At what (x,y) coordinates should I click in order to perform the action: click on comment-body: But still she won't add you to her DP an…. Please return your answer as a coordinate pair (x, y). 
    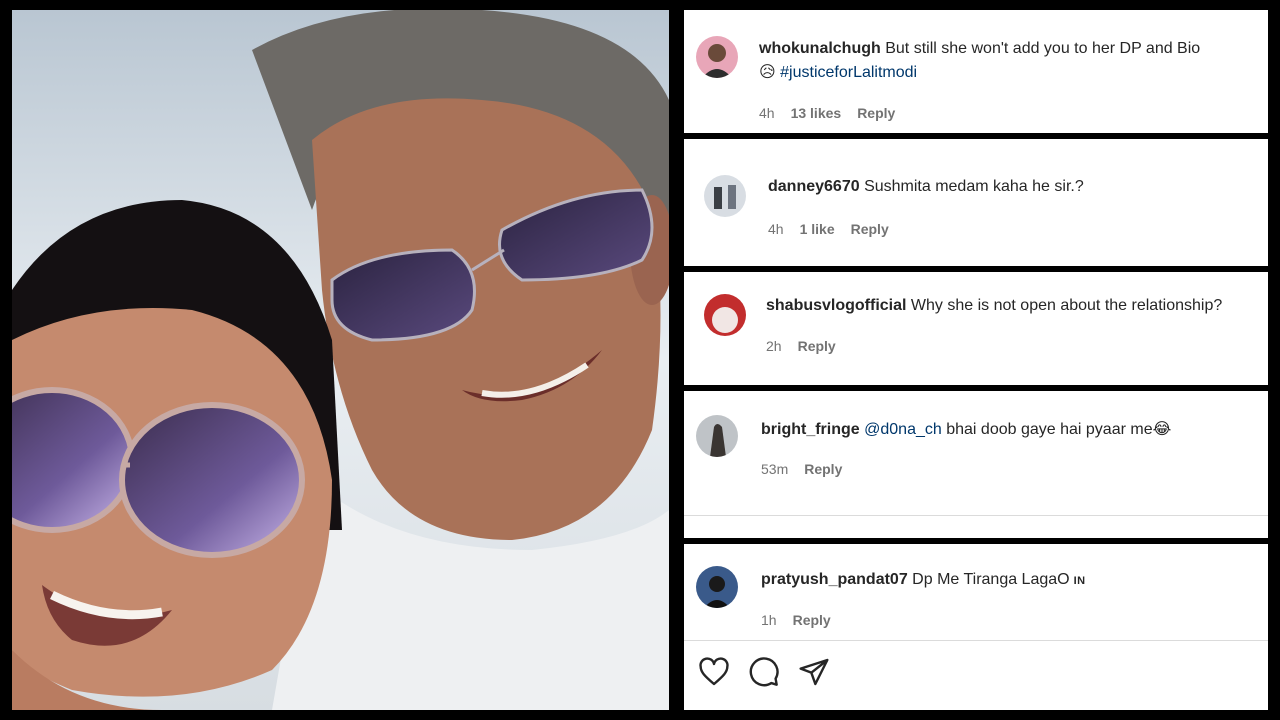
    Looking at the image, I should click on (1043, 48).